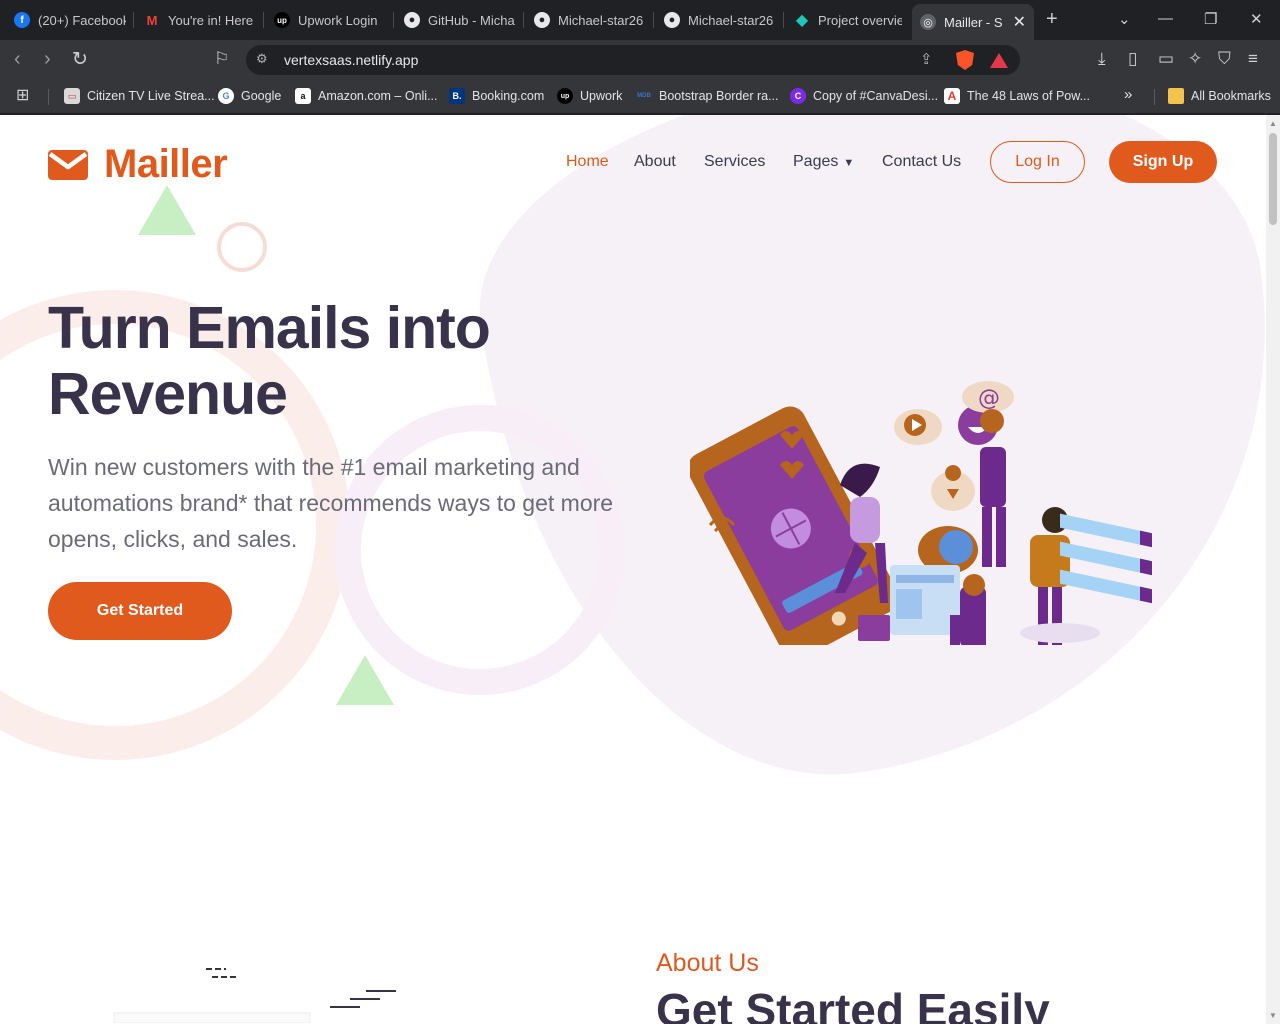 The width and height of the screenshot is (1280, 1024). I want to click on brave-shields-icon, so click(965, 60).